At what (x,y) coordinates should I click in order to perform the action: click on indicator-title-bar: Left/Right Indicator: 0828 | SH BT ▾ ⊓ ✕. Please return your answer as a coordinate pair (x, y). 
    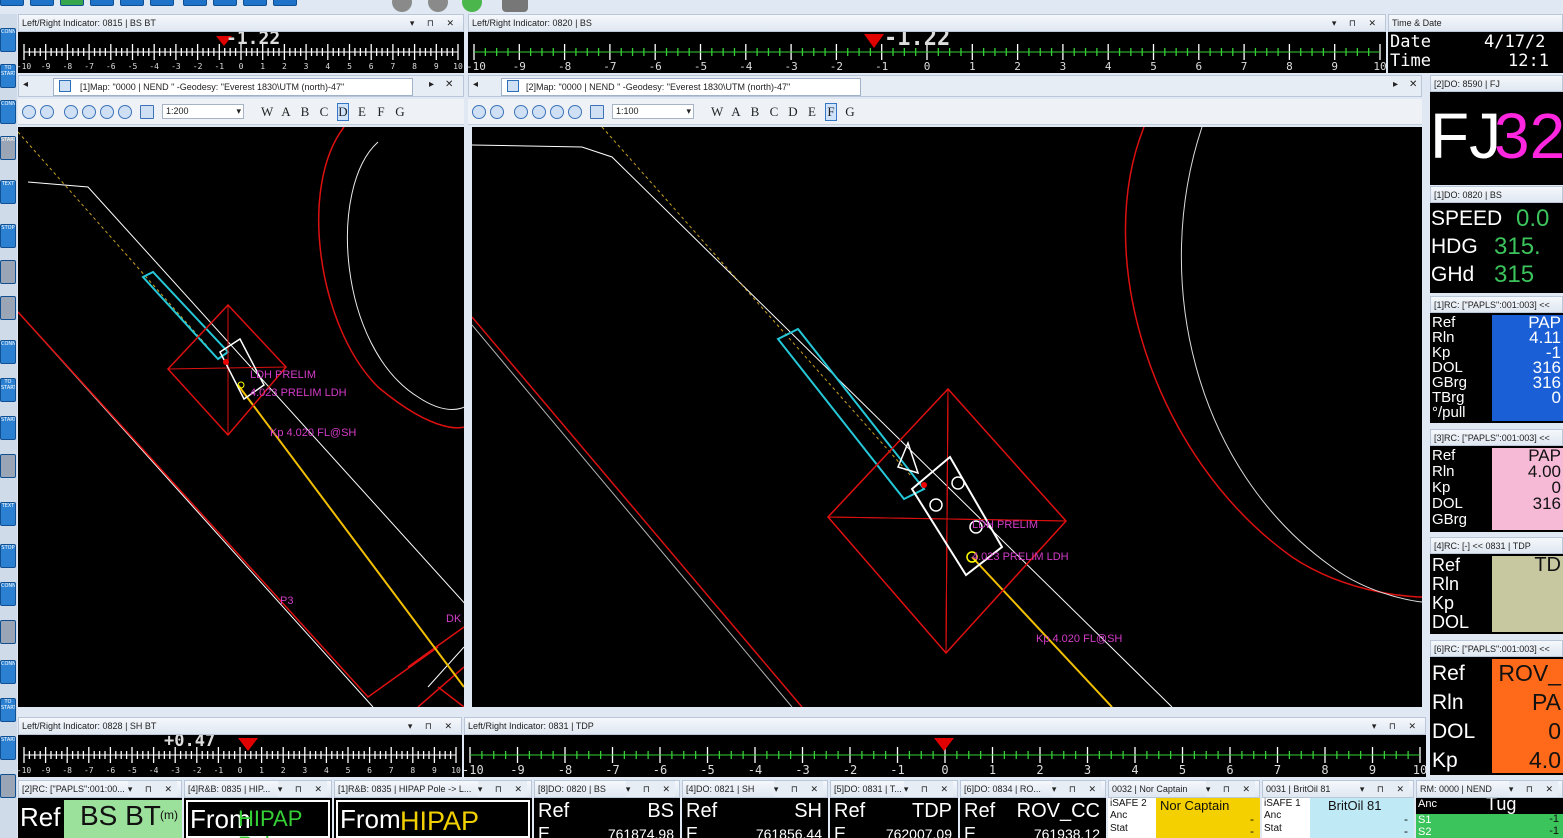
    Looking at the image, I should click on (240, 726).